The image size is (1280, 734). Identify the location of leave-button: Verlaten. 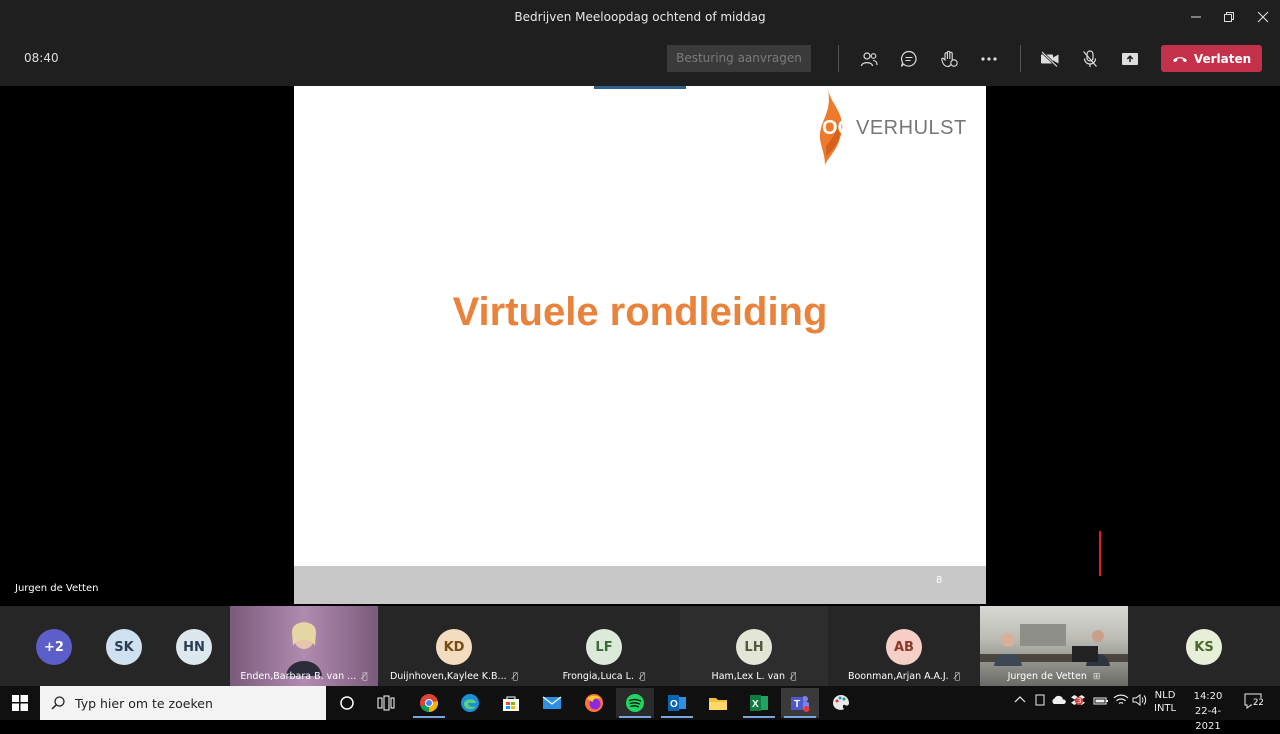
(1211, 58).